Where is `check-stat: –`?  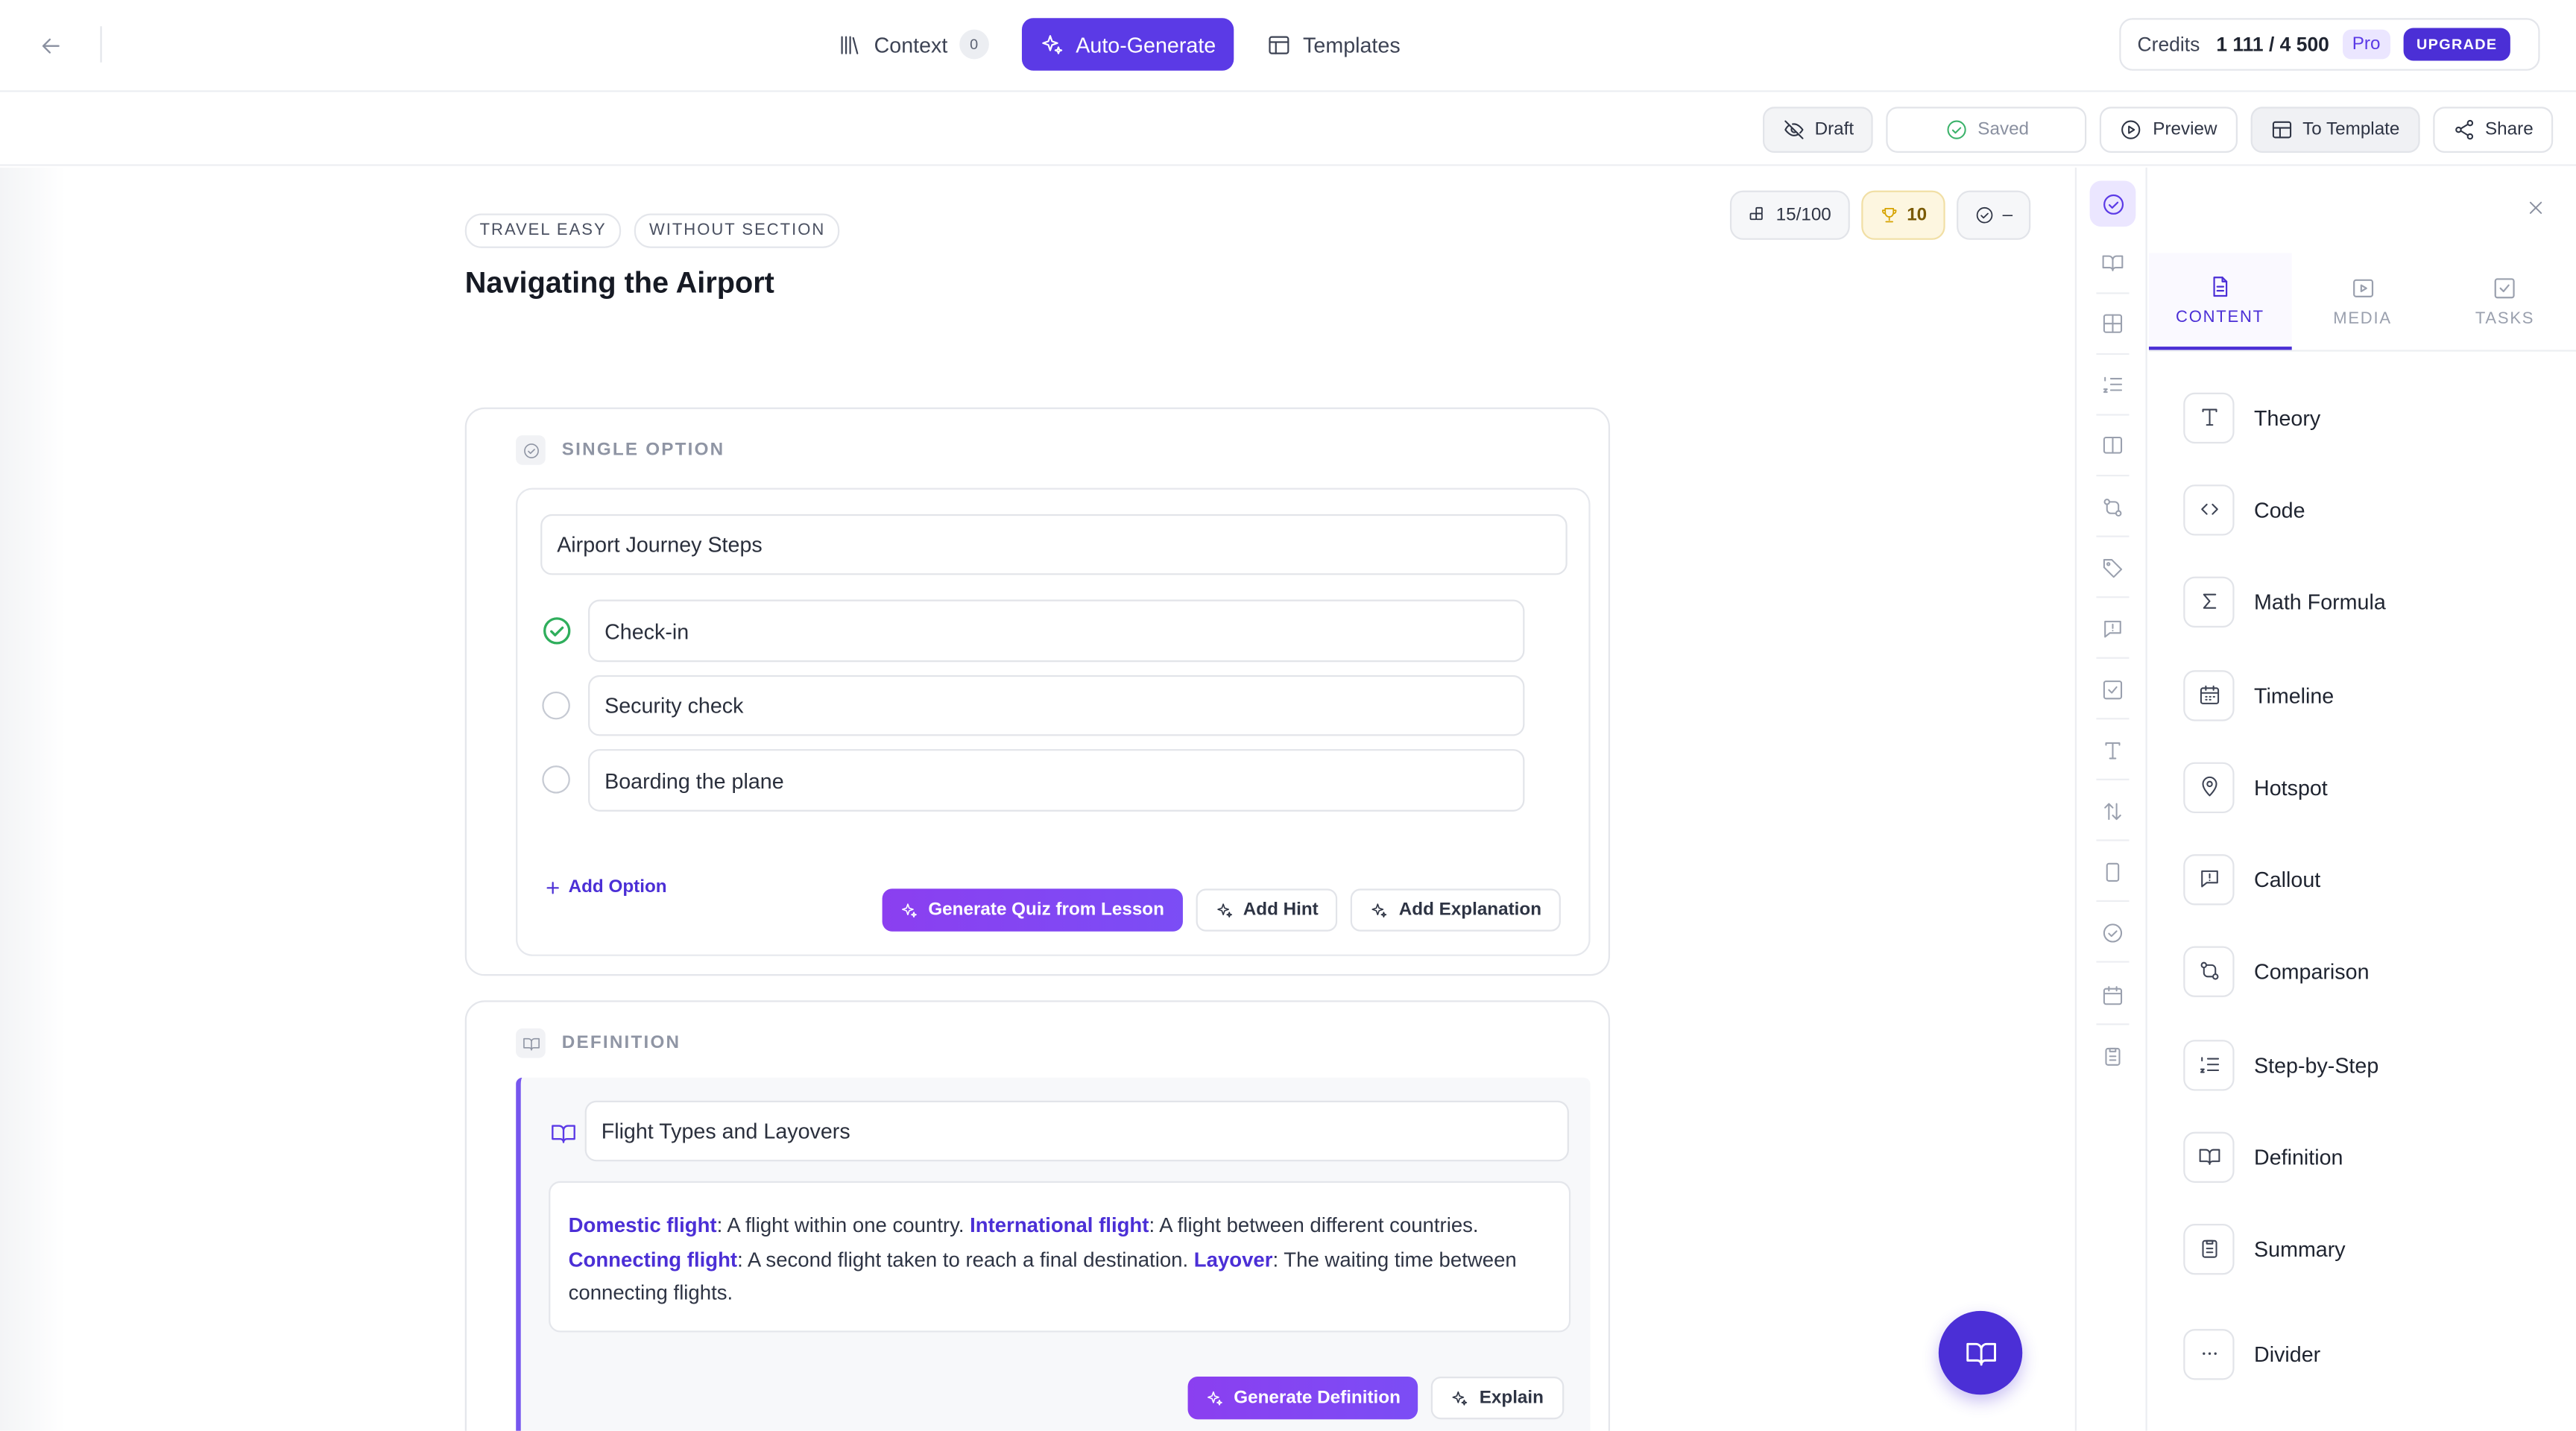 check-stat: – is located at coordinates (1994, 215).